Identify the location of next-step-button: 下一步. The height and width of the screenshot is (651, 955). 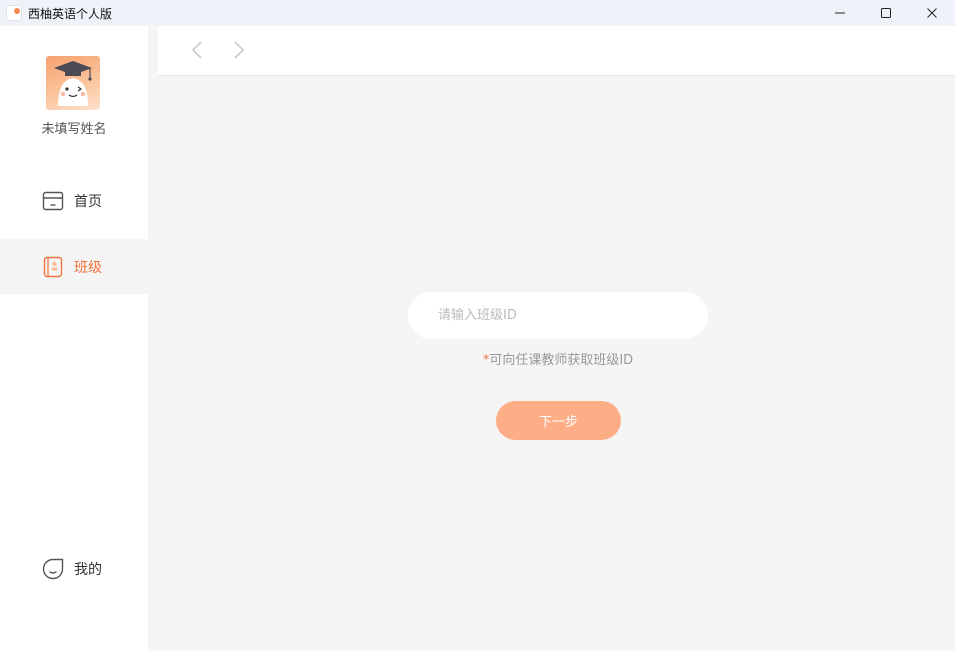
(558, 420).